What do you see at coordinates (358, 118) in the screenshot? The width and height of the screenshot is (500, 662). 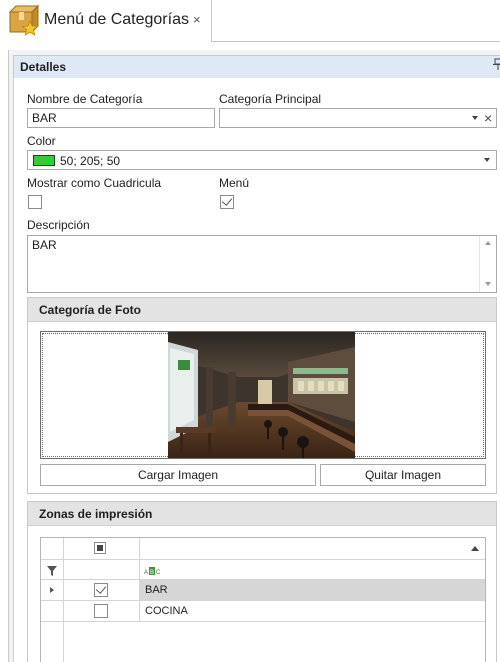 I see `principal-dropdown: ×` at bounding box center [358, 118].